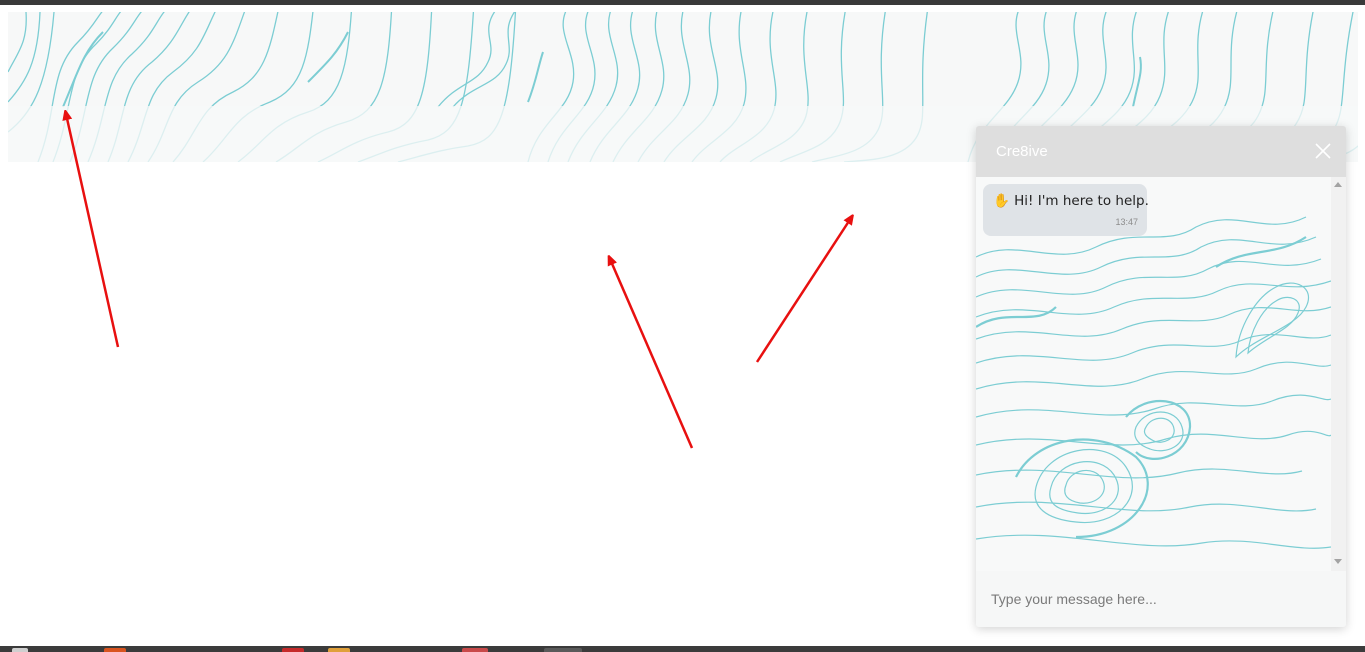 This screenshot has height=652, width=1365. What do you see at coordinates (1153, 382) in the screenshot?
I see `contour-pattern-chat` at bounding box center [1153, 382].